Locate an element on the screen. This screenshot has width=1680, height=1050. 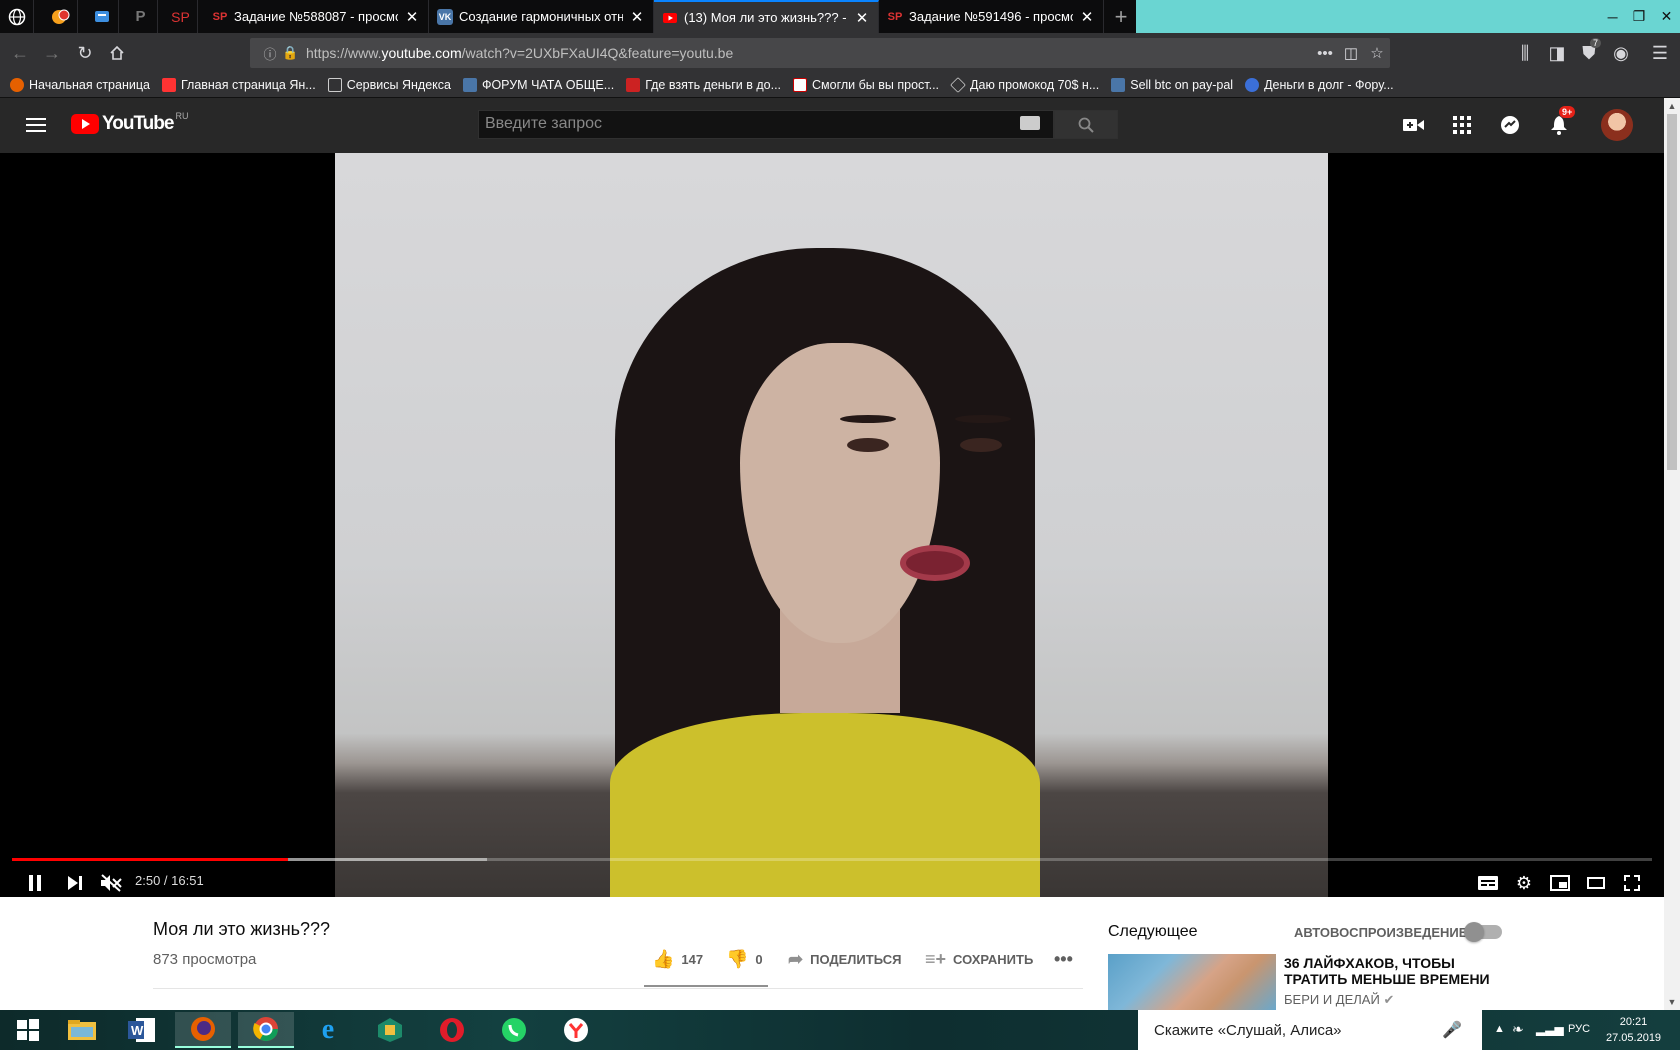
site-info-icon: ⓘ is located at coordinates (270, 53).